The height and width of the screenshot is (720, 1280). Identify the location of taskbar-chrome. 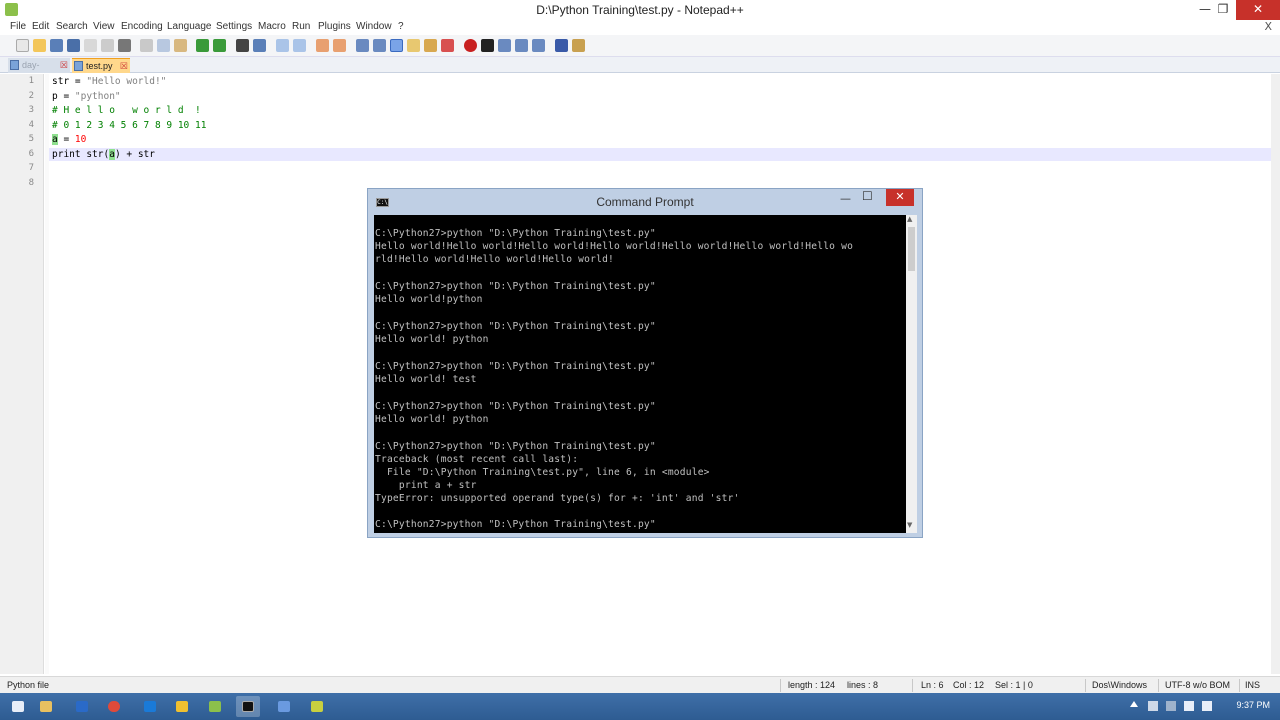
(114, 706).